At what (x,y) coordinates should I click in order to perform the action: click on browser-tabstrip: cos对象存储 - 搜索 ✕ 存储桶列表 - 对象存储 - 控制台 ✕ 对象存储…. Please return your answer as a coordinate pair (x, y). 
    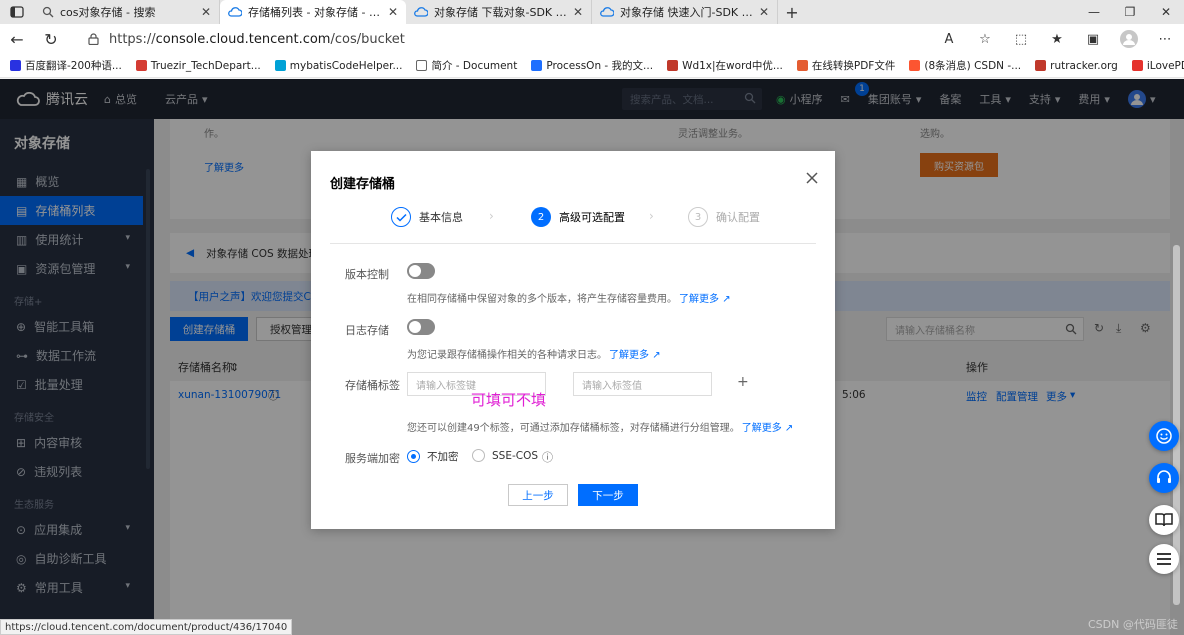
    Looking at the image, I should click on (592, 12).